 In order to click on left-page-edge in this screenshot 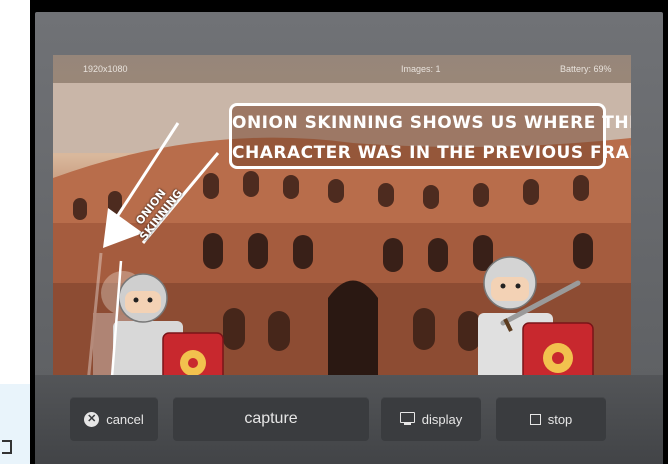, I will do `click(15, 232)`.